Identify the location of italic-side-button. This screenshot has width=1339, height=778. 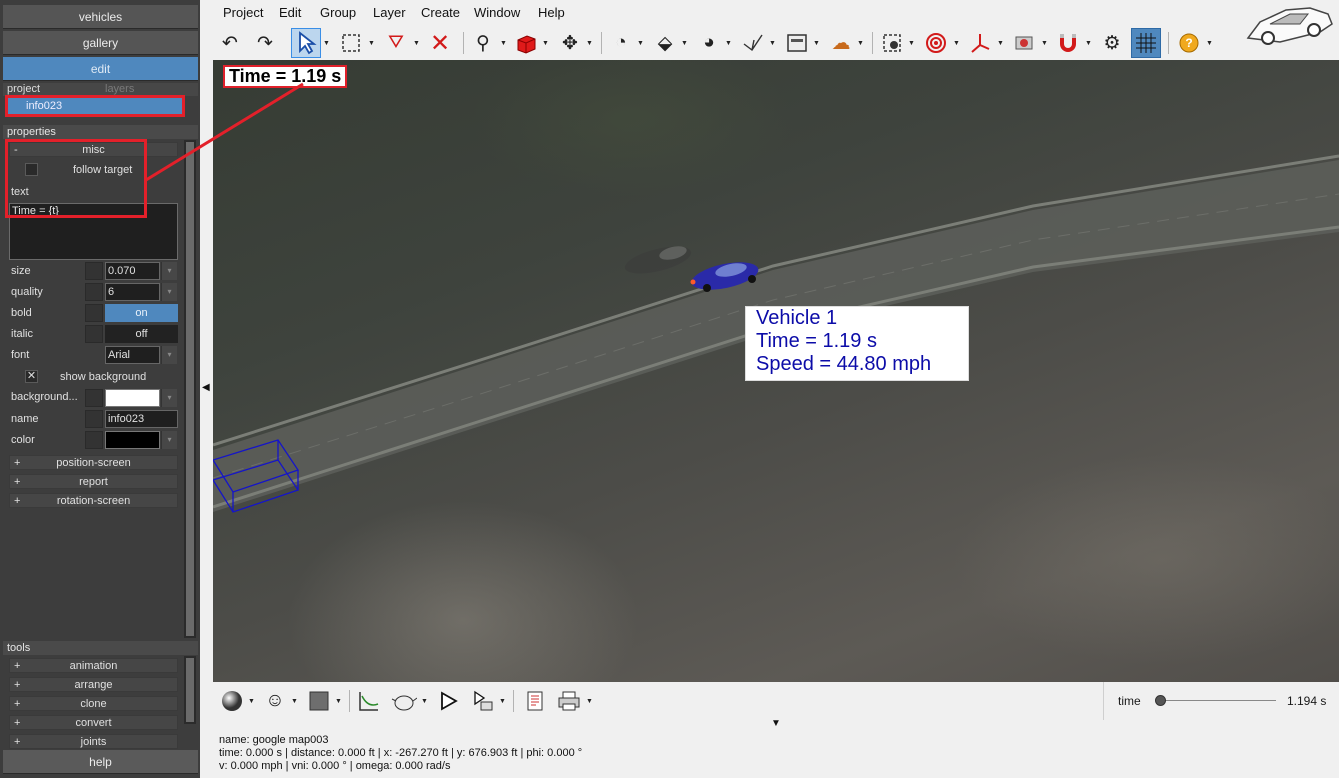
(94, 334).